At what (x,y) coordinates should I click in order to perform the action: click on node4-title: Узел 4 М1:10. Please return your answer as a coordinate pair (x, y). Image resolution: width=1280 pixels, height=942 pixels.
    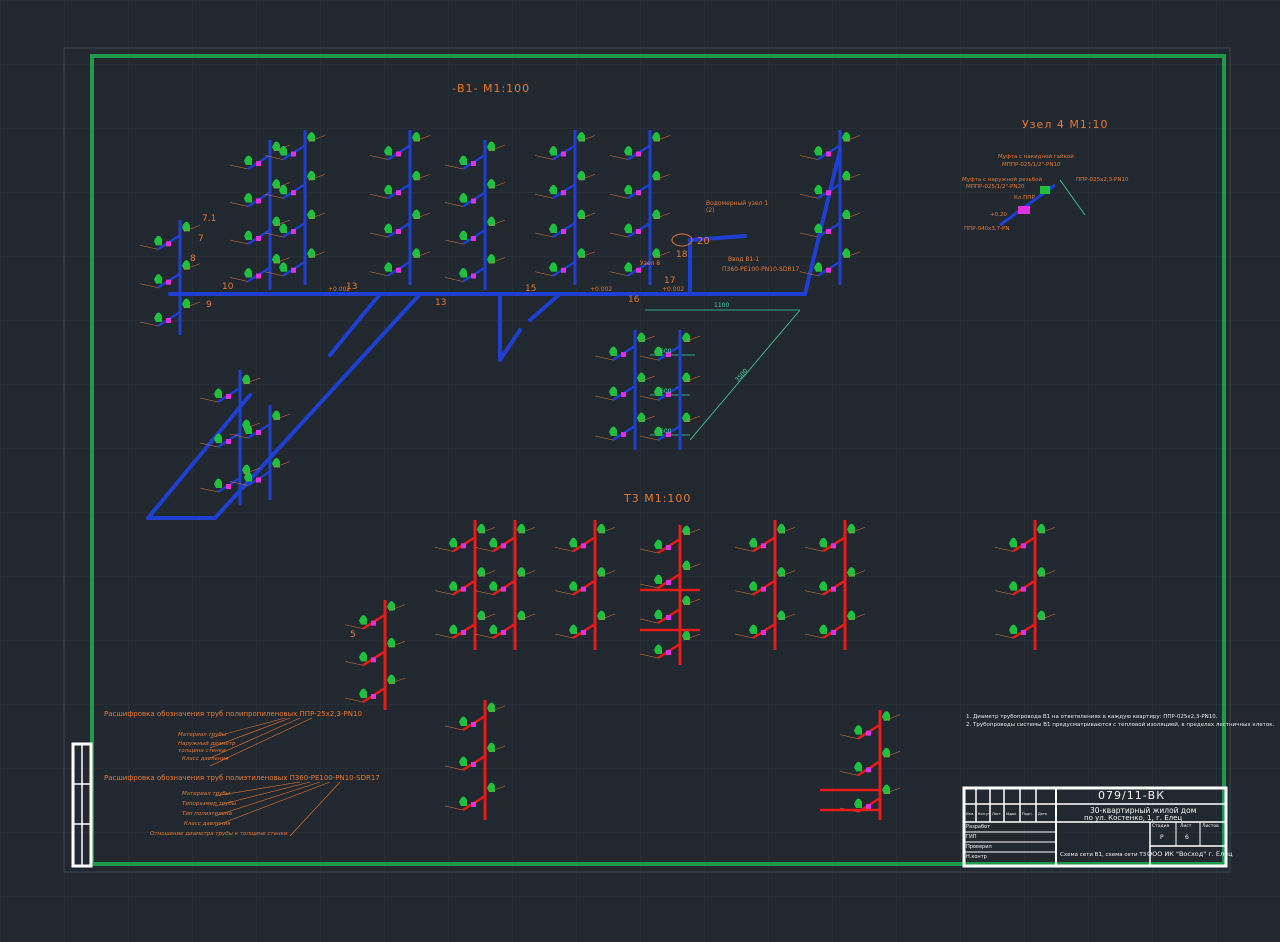
    Looking at the image, I should click on (1065, 124).